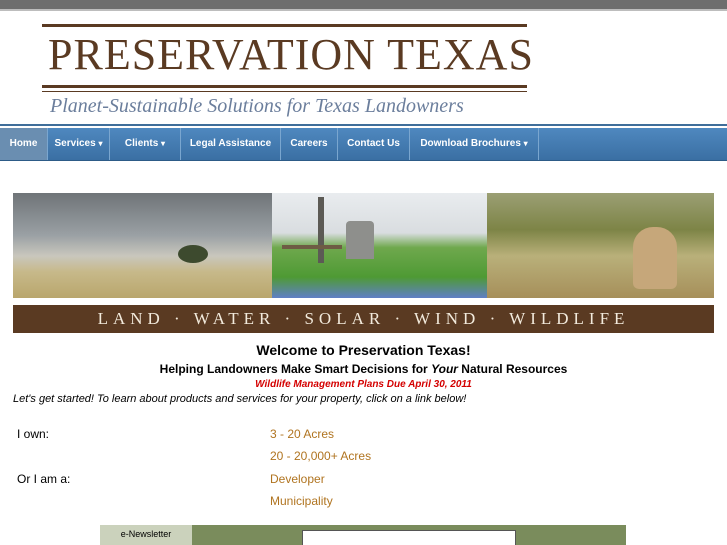  Describe the element at coordinates (363, 350) in the screenshot. I see `welcome-heading: Welcome to Preservation Texas!` at that location.